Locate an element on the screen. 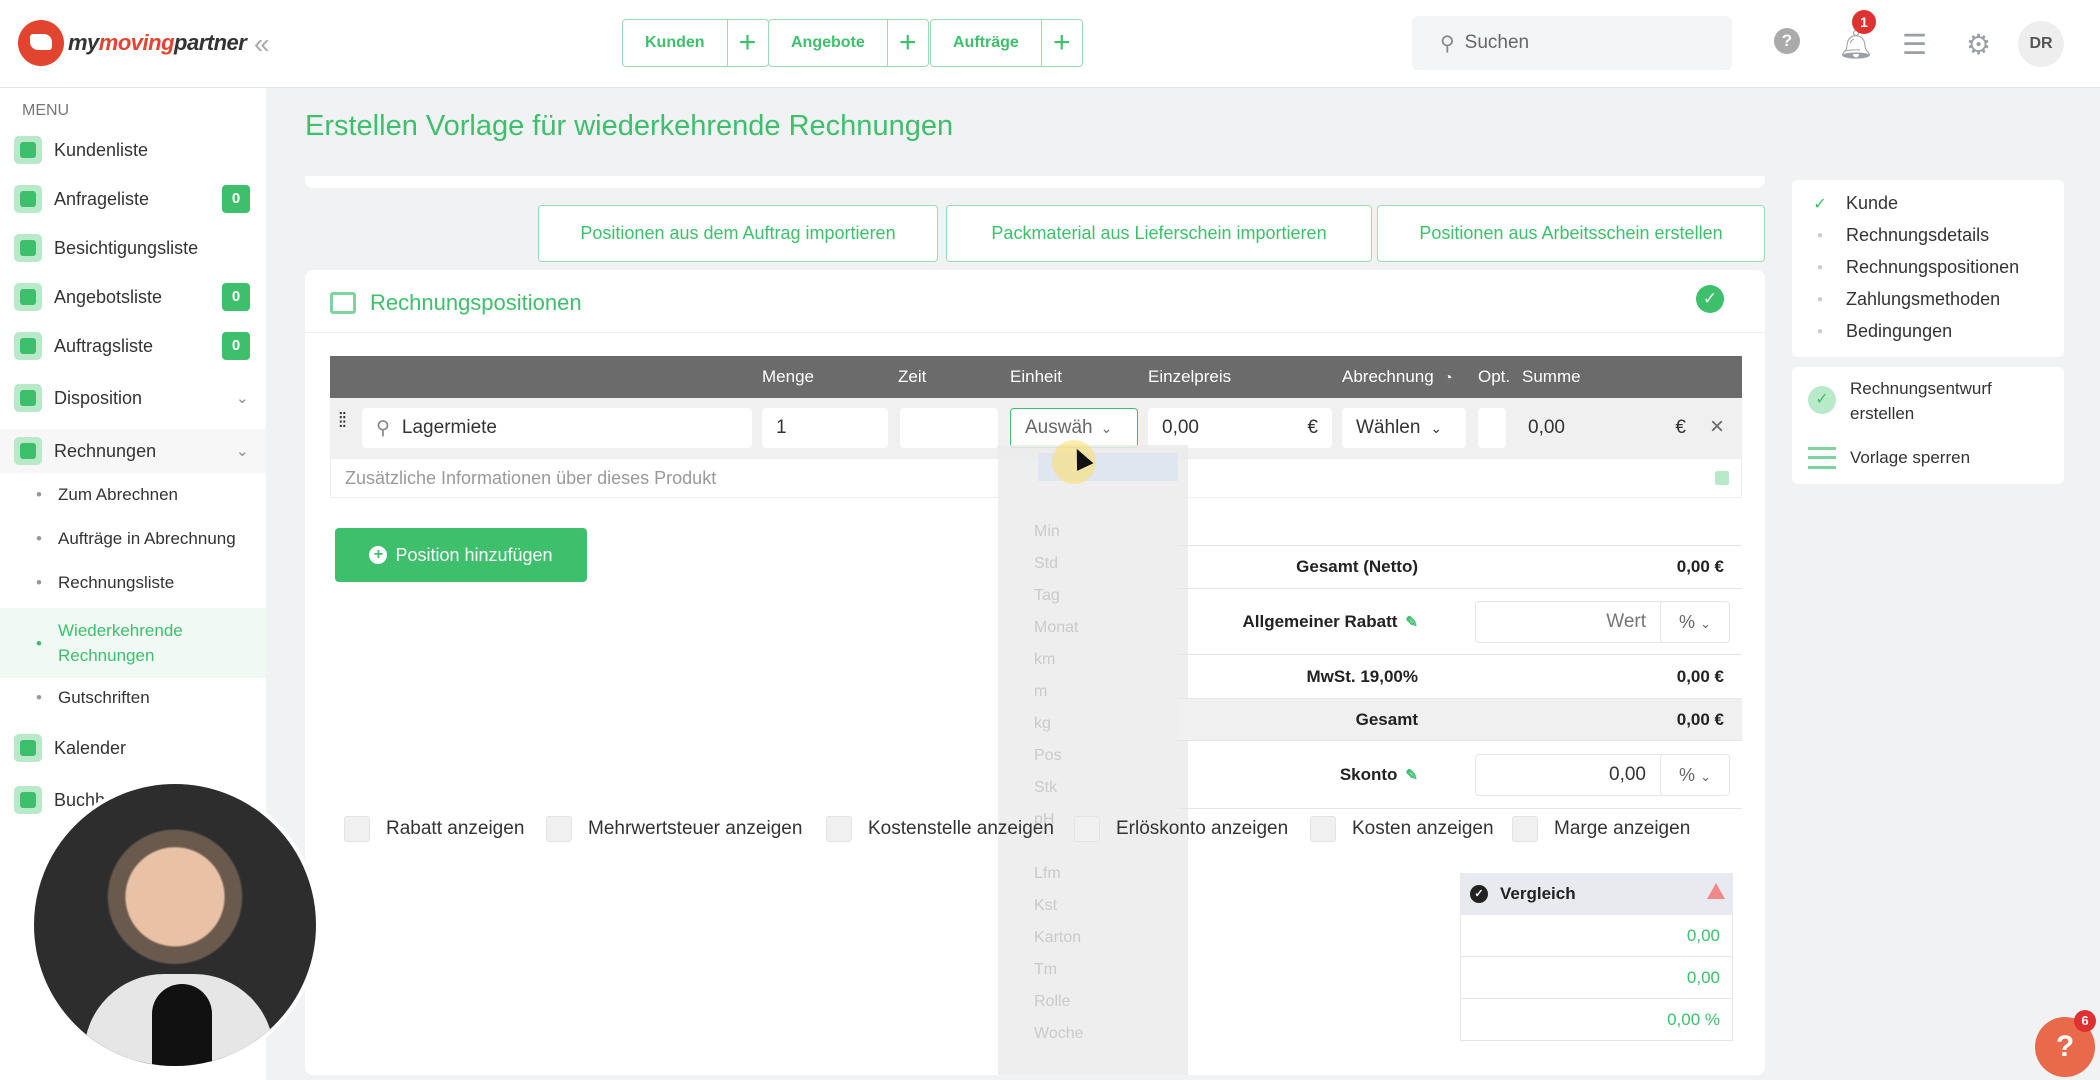  create-from-worksheet-button: Positionen aus Arbeitsschein erstellen is located at coordinates (1571, 233).